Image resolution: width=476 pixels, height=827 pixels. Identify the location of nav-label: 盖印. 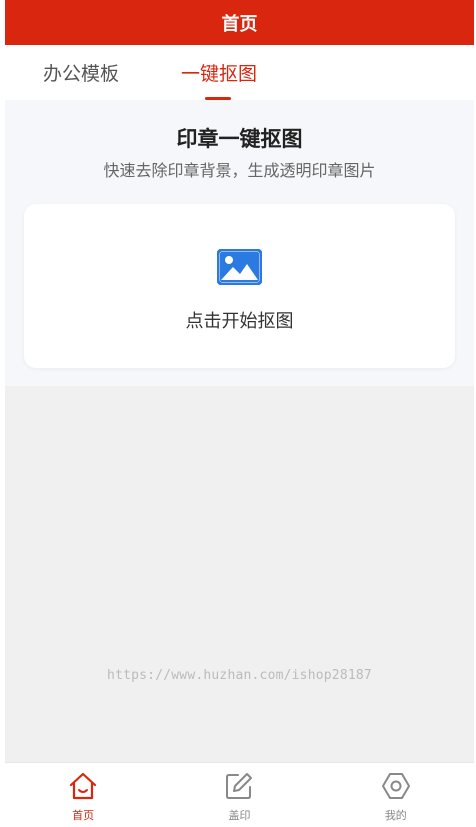
(239, 815).